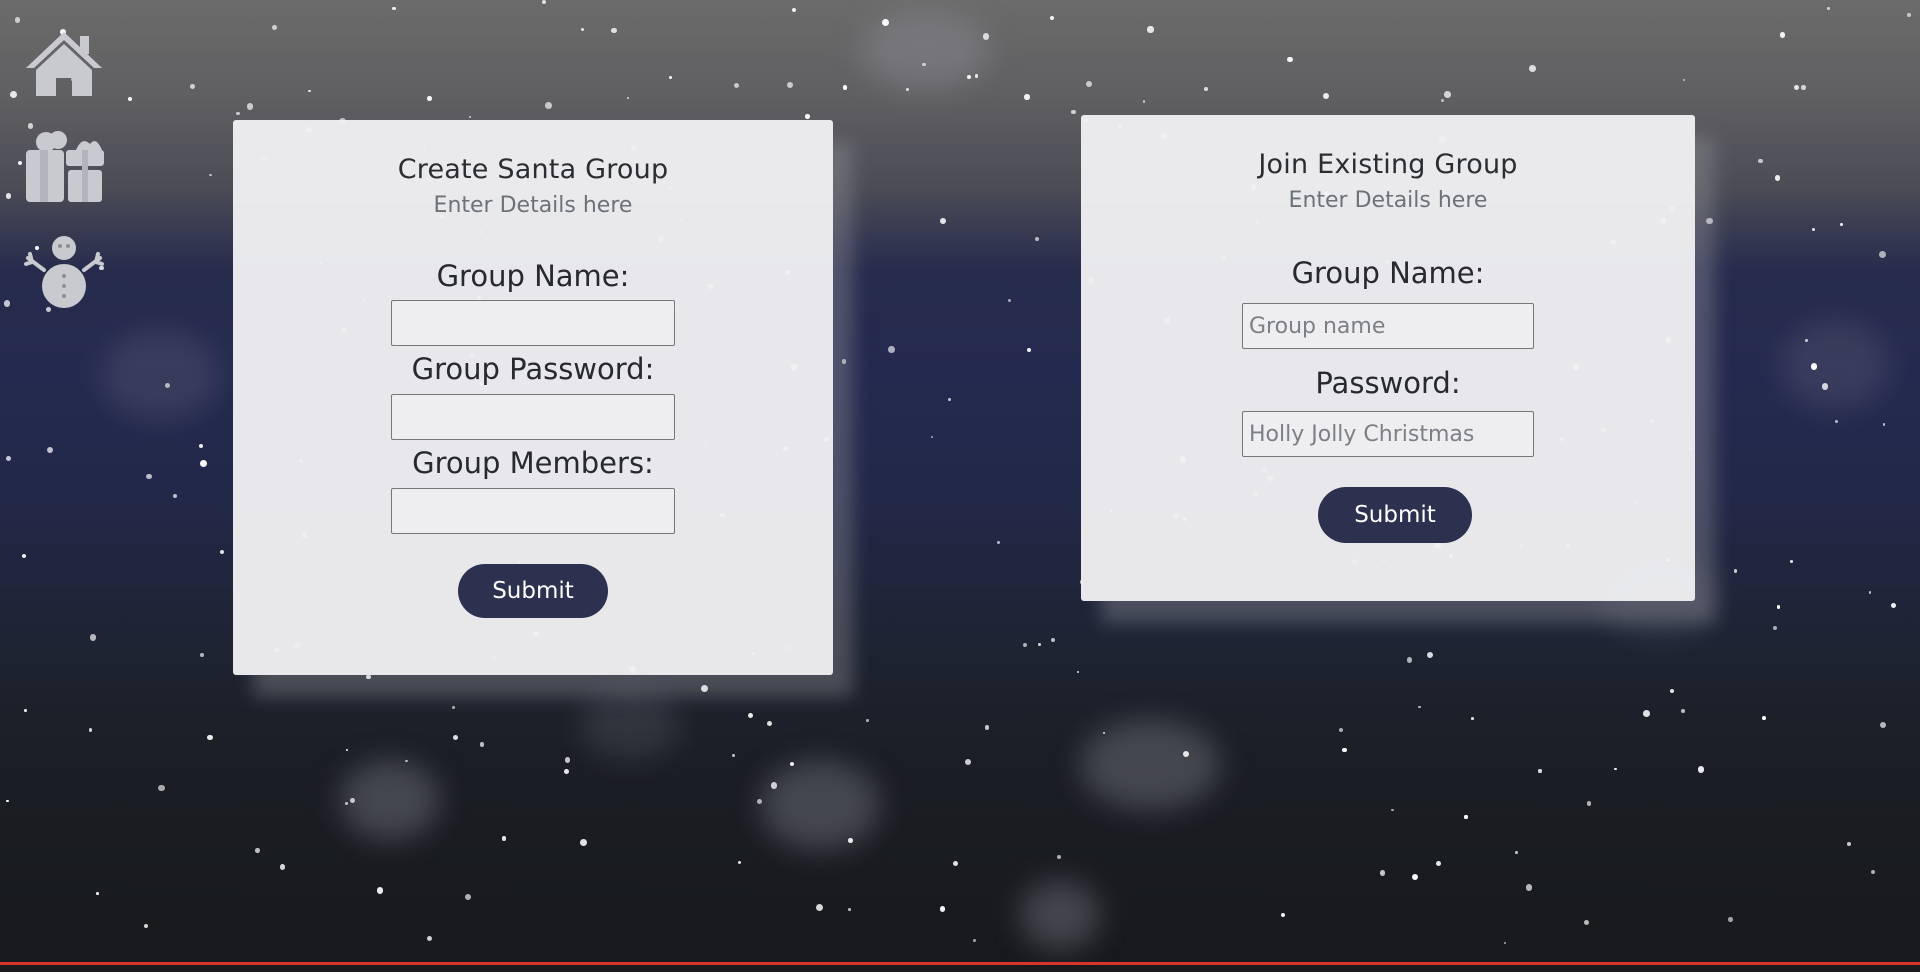 The image size is (1920, 972). What do you see at coordinates (533, 591) in the screenshot?
I see `create-submit-button: Submit` at bounding box center [533, 591].